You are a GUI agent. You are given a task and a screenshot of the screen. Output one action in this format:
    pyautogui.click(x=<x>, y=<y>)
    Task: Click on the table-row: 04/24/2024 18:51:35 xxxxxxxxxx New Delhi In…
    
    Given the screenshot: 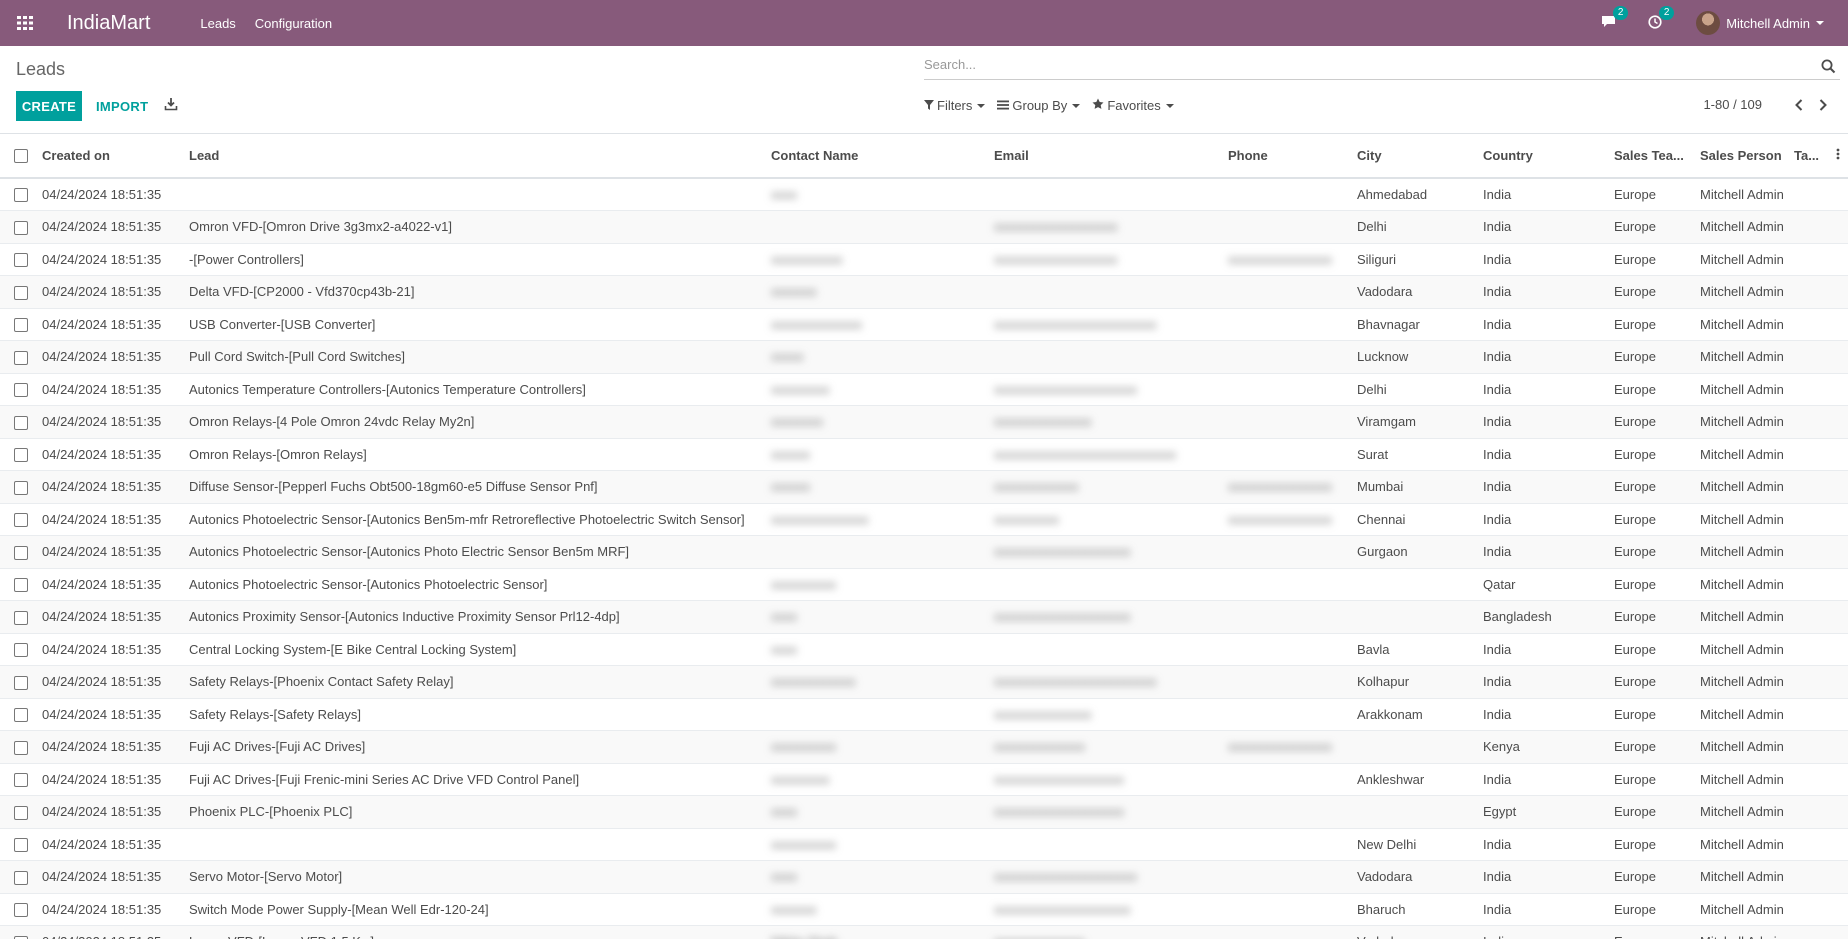 What is the action you would take?
    pyautogui.click(x=924, y=844)
    